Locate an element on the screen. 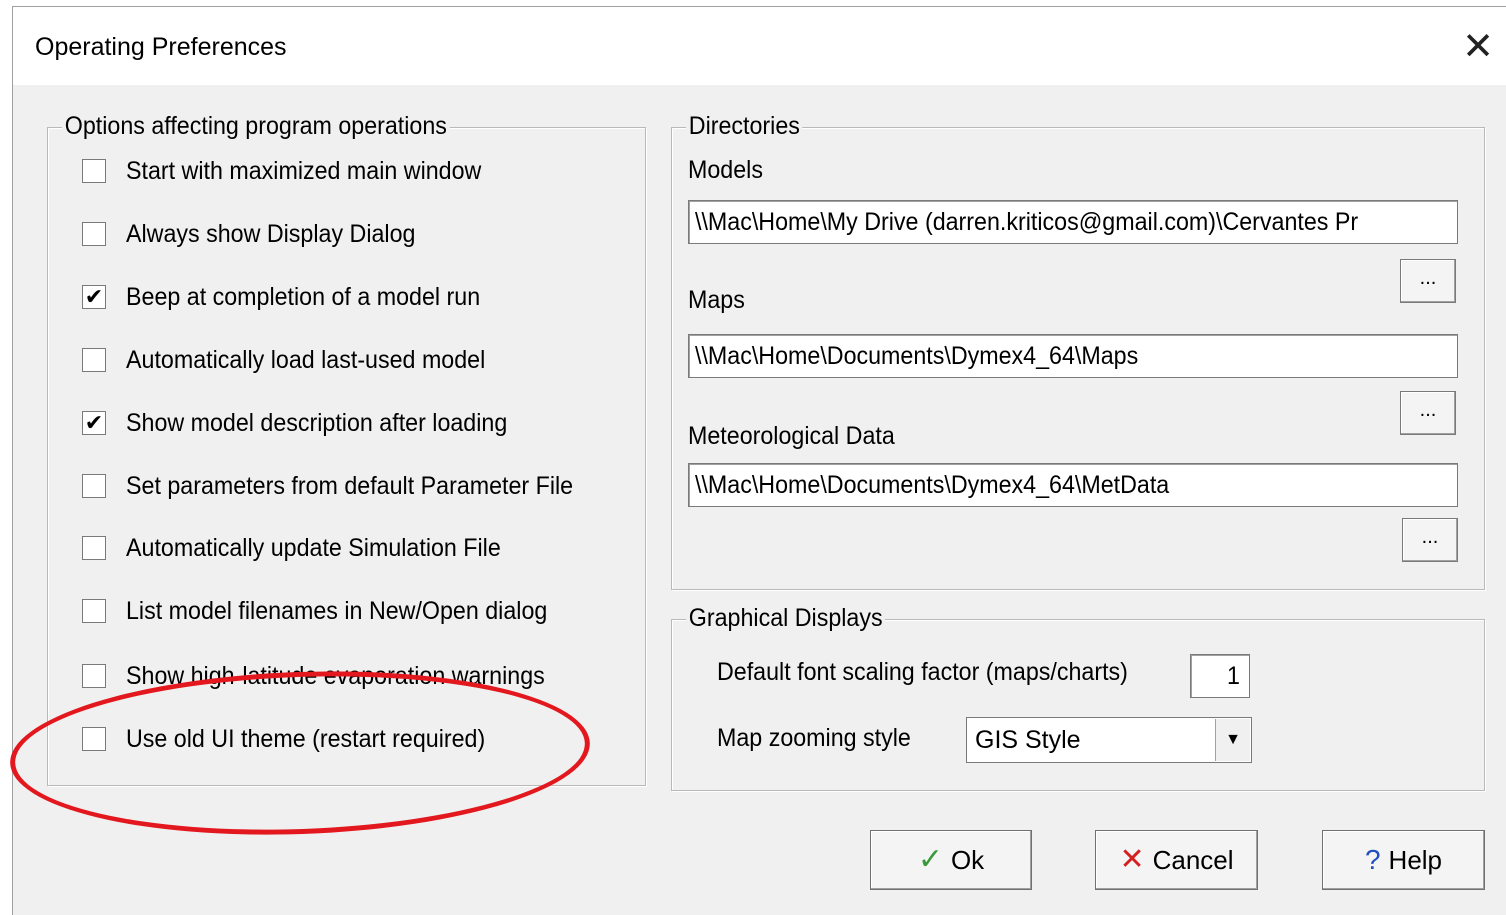  x-icon: ✕ is located at coordinates (1132, 859).